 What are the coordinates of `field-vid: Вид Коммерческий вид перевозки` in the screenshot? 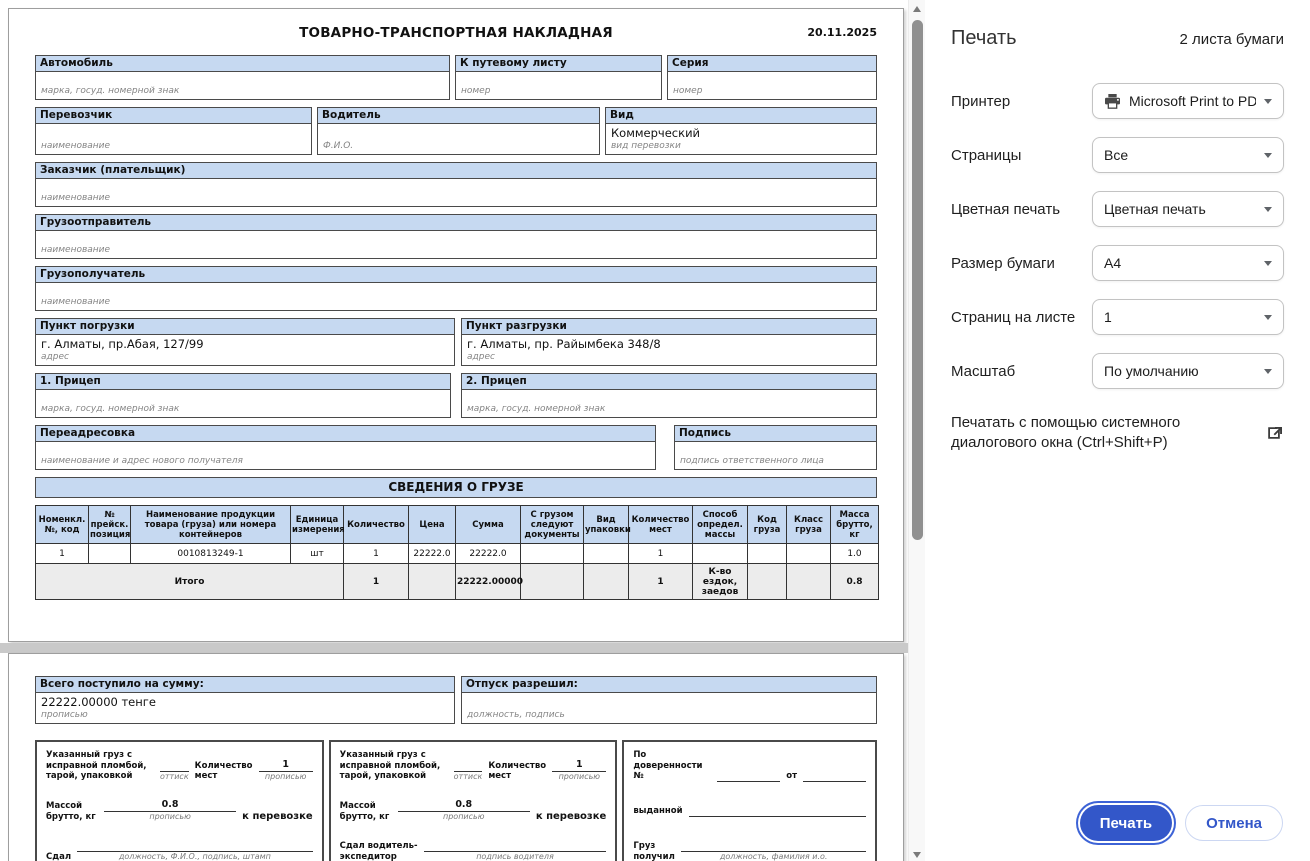 It's located at (741, 131).